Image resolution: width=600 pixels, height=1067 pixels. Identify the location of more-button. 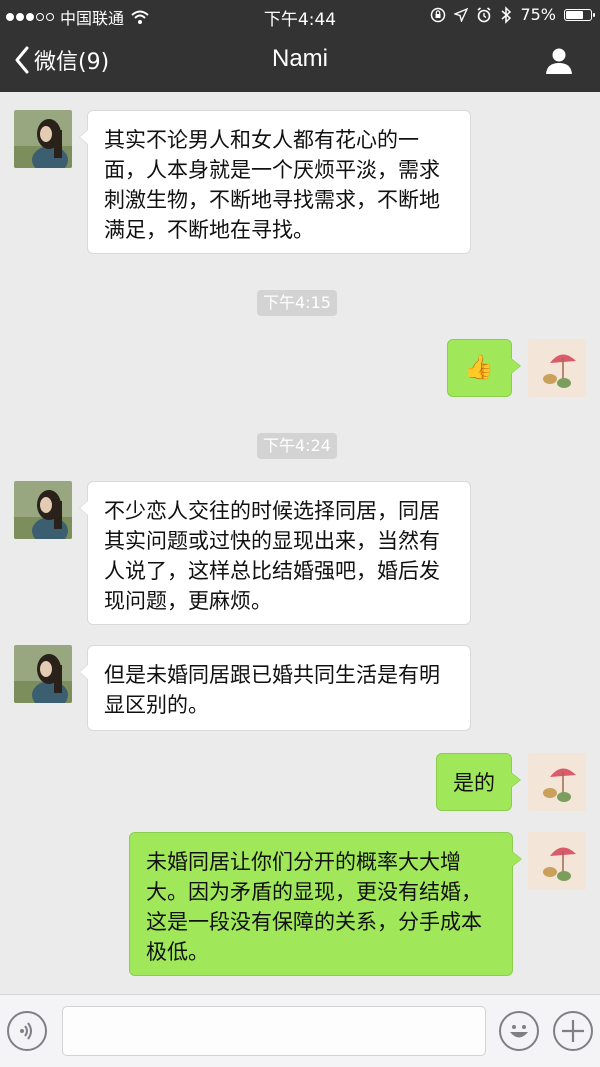
(573, 1031).